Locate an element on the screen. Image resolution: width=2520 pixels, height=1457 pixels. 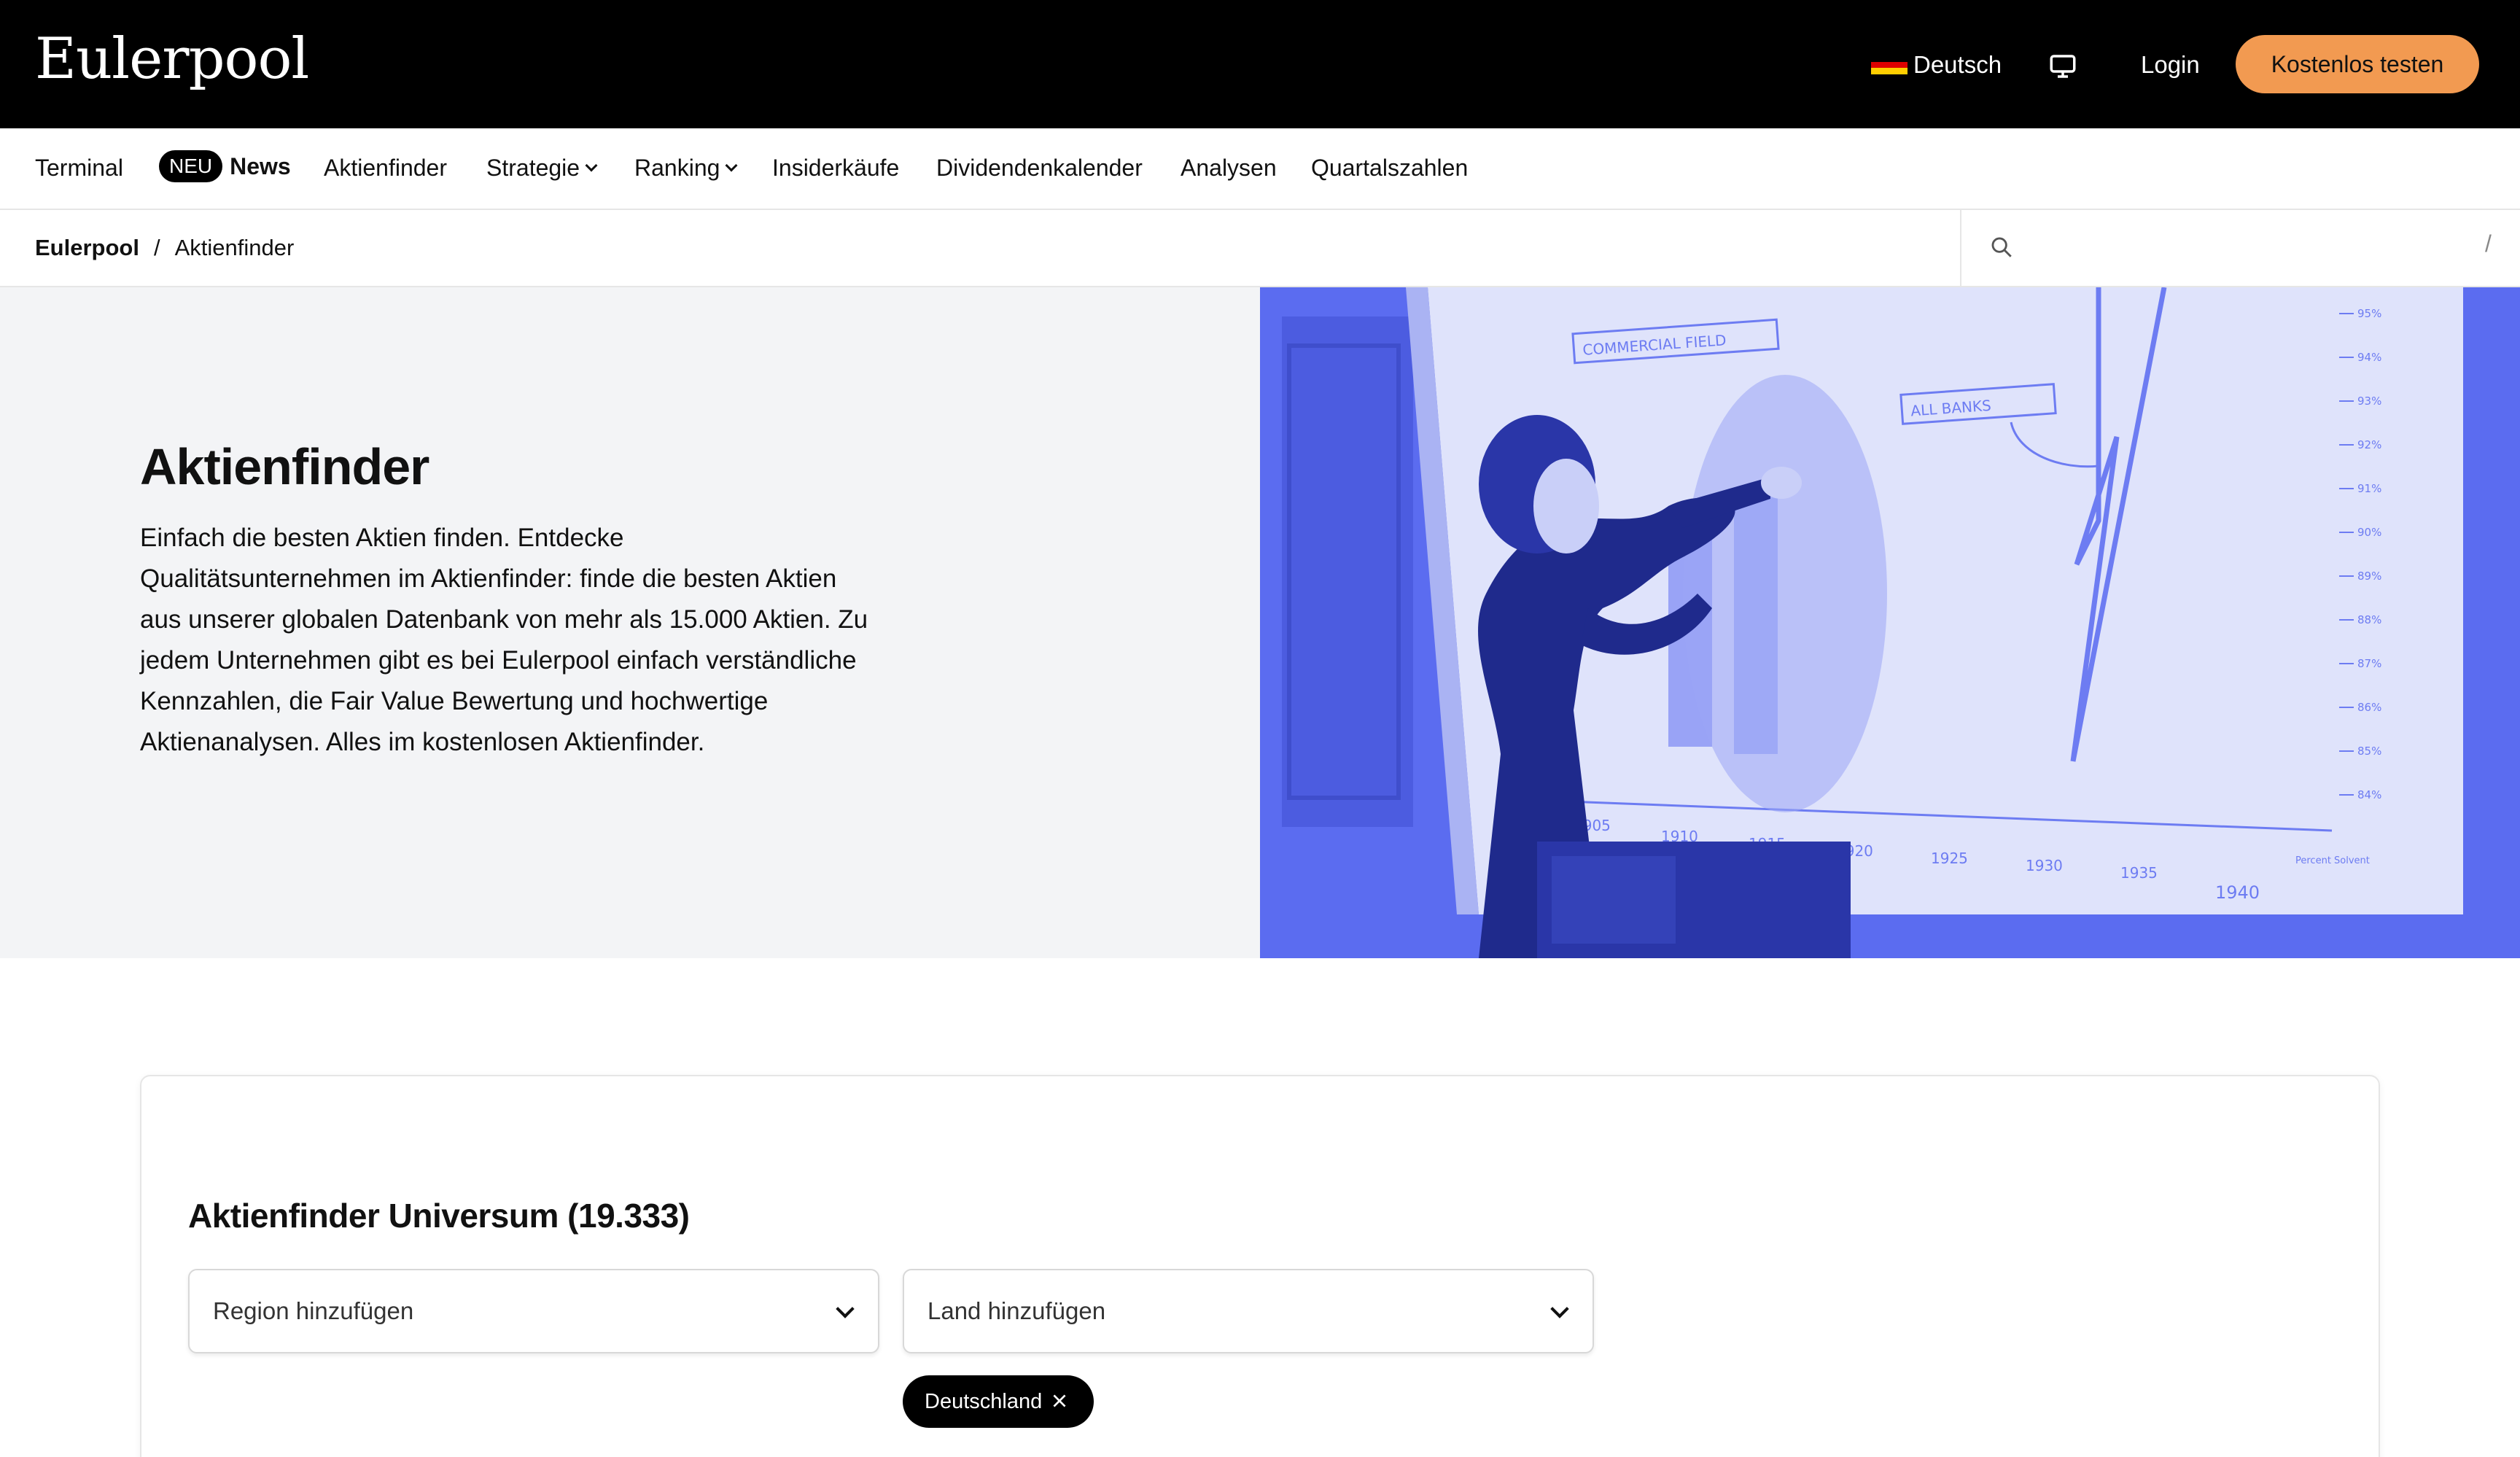
breadcrumb-home-link: Eulerpool is located at coordinates (87, 248).